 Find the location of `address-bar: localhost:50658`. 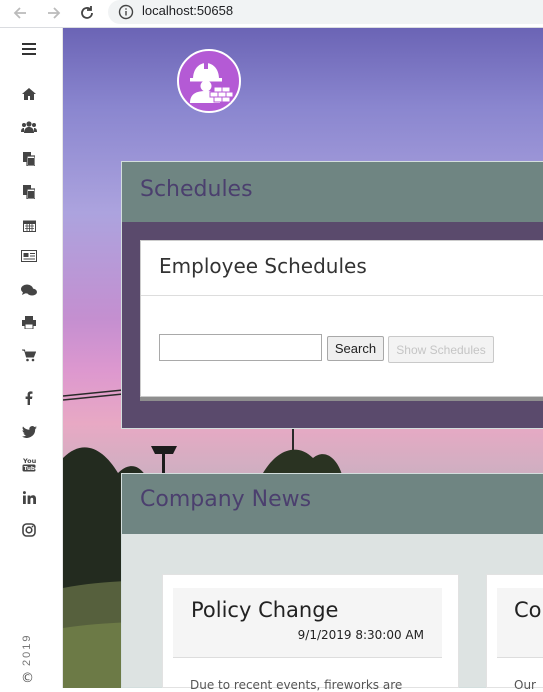

address-bar: localhost:50658 is located at coordinates (325, 12).